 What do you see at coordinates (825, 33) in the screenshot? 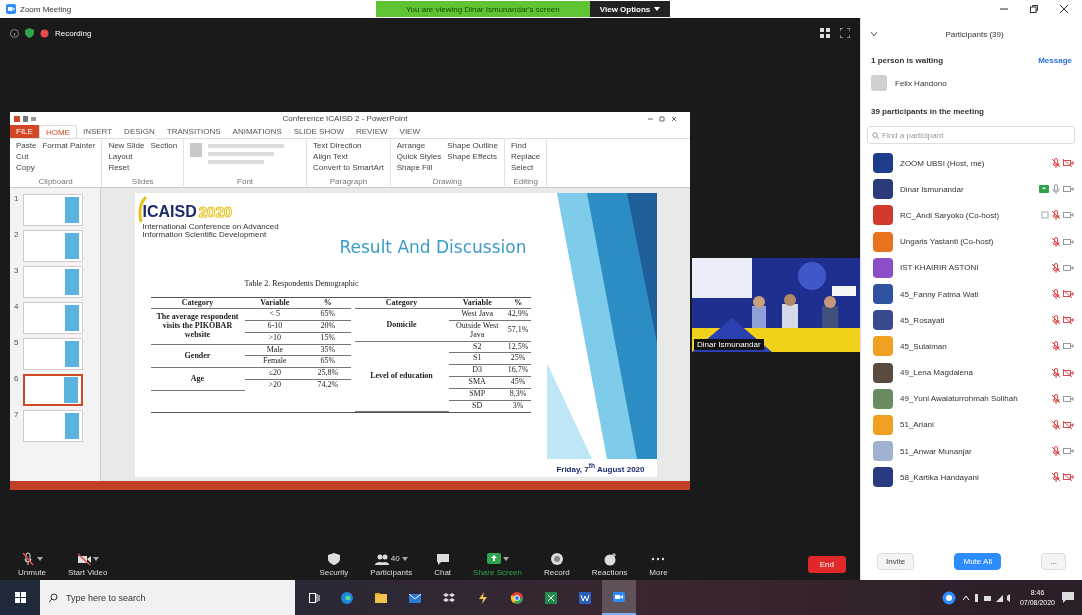
I see `gallery-view-icon` at bounding box center [825, 33].